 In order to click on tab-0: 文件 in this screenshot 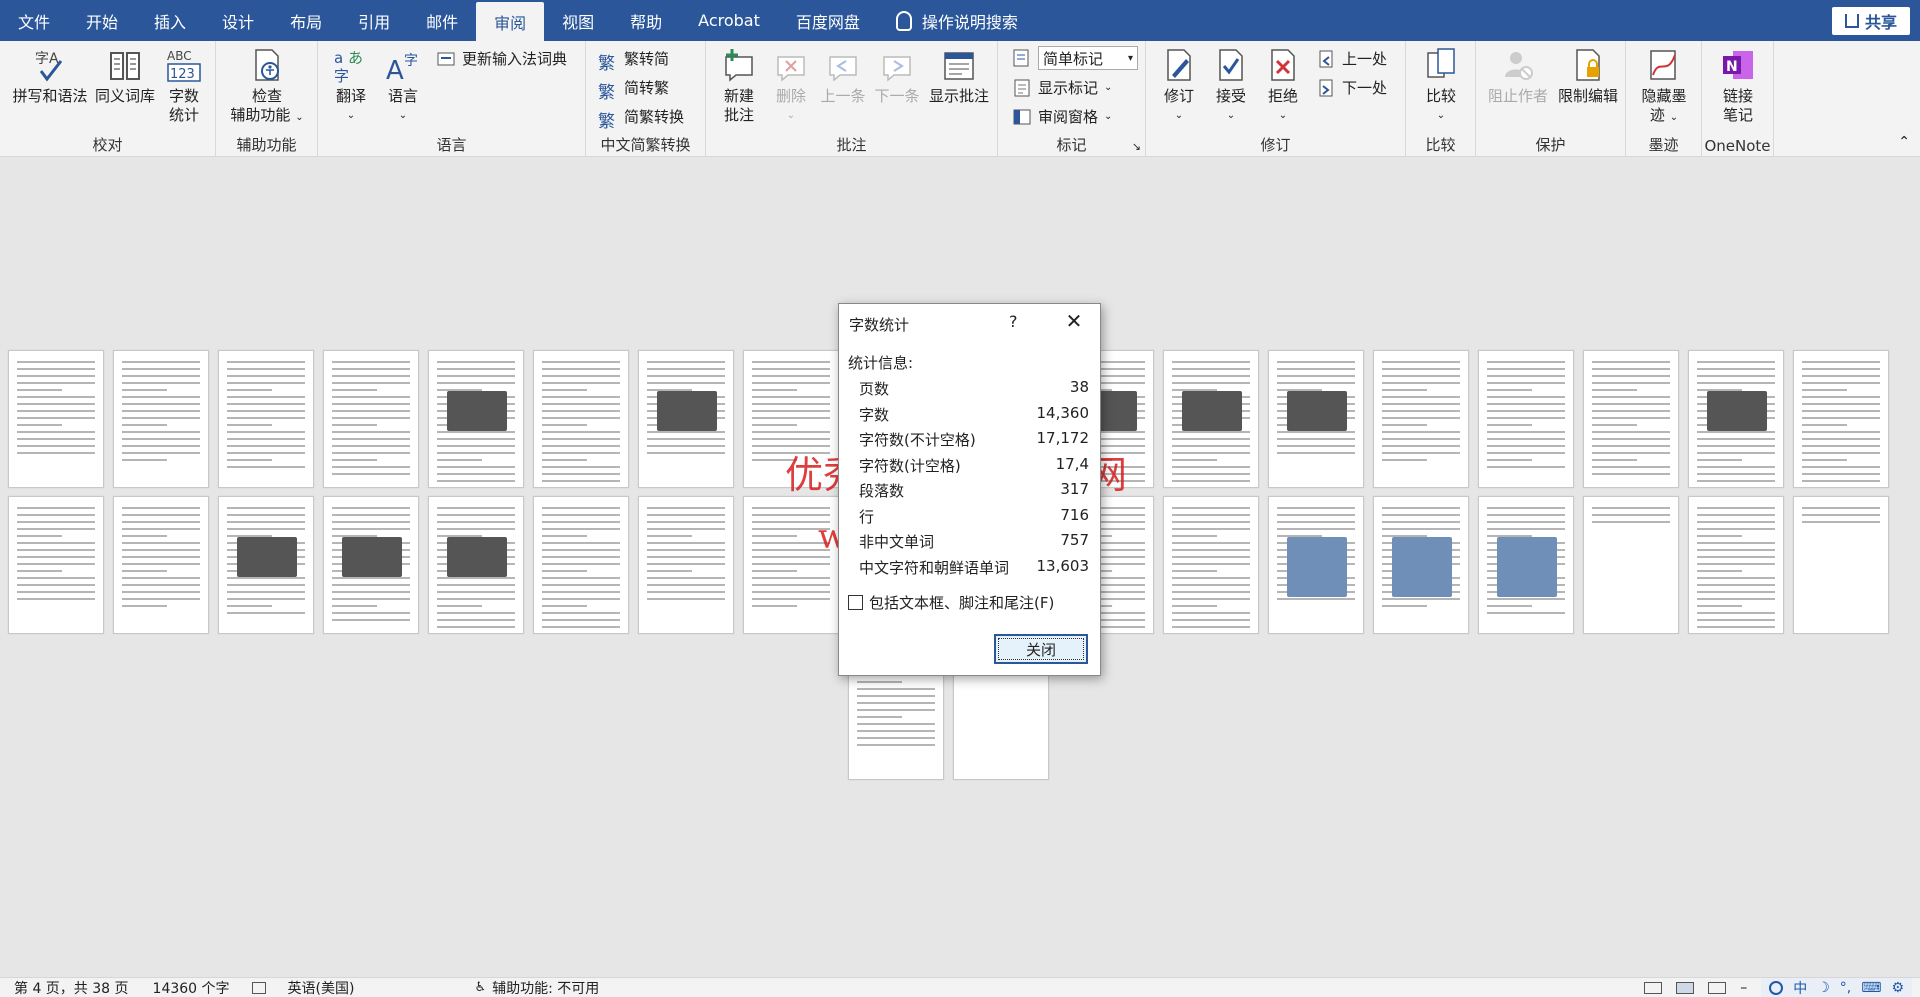, I will do `click(34, 20)`.